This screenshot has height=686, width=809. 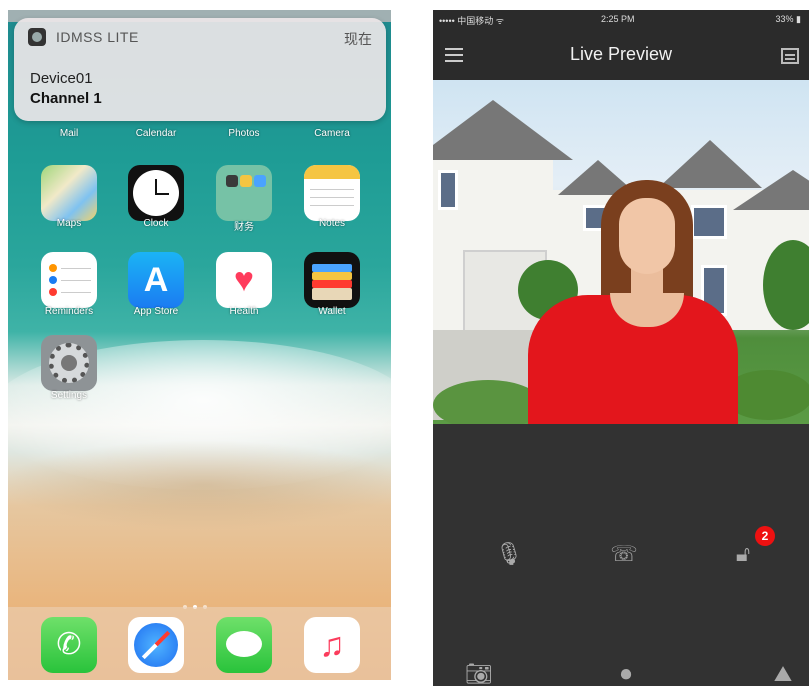 What do you see at coordinates (332, 311) in the screenshot?
I see `app-label-wallet: Wallet` at bounding box center [332, 311].